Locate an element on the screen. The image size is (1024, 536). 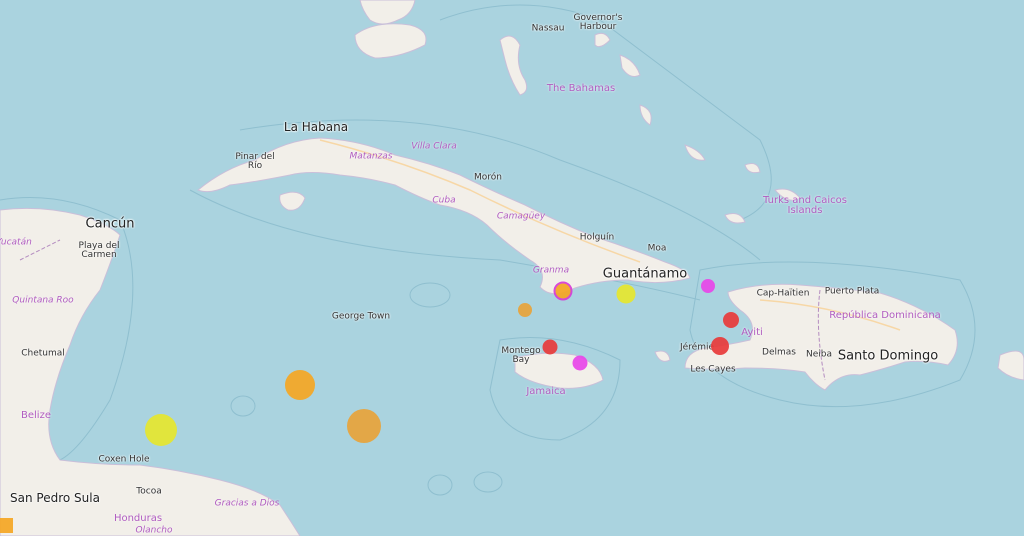
marker-honduras-coast is located at coordinates (161, 430).